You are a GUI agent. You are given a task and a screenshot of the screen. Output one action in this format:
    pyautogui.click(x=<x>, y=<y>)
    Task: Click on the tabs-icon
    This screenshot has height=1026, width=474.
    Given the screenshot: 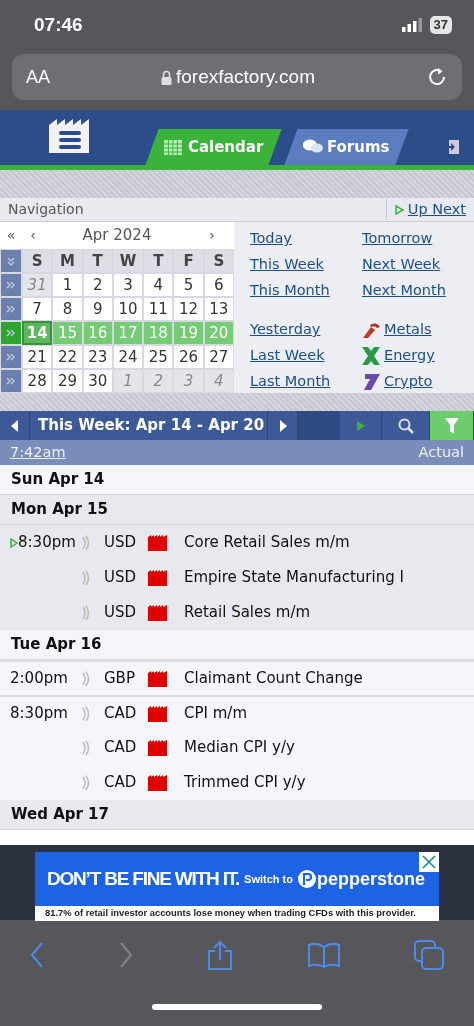 What is the action you would take?
    pyautogui.click(x=429, y=955)
    